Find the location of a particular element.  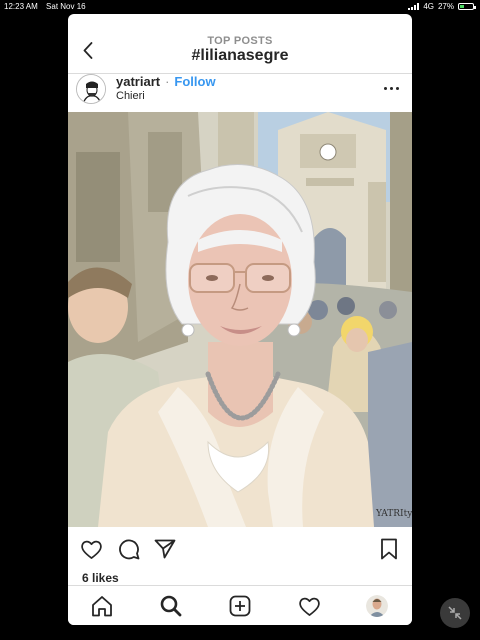

status-time: 12:23 AM is located at coordinates (21, 6).